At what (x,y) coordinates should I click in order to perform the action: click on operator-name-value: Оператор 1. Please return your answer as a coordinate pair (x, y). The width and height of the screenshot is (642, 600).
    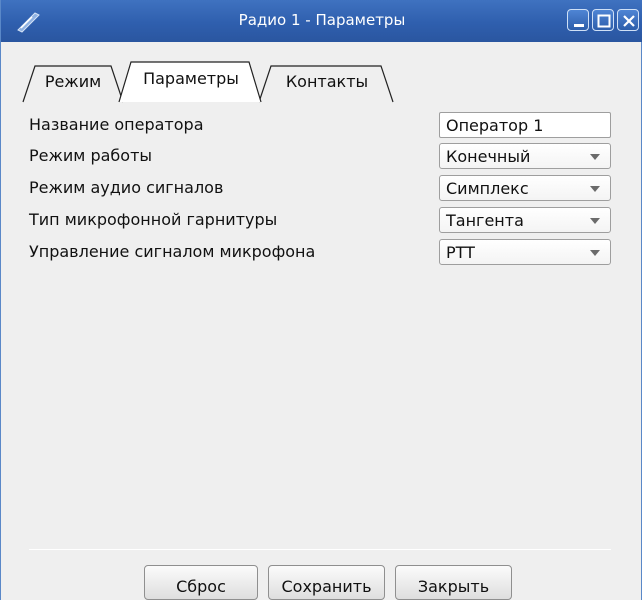
    Looking at the image, I should click on (495, 125).